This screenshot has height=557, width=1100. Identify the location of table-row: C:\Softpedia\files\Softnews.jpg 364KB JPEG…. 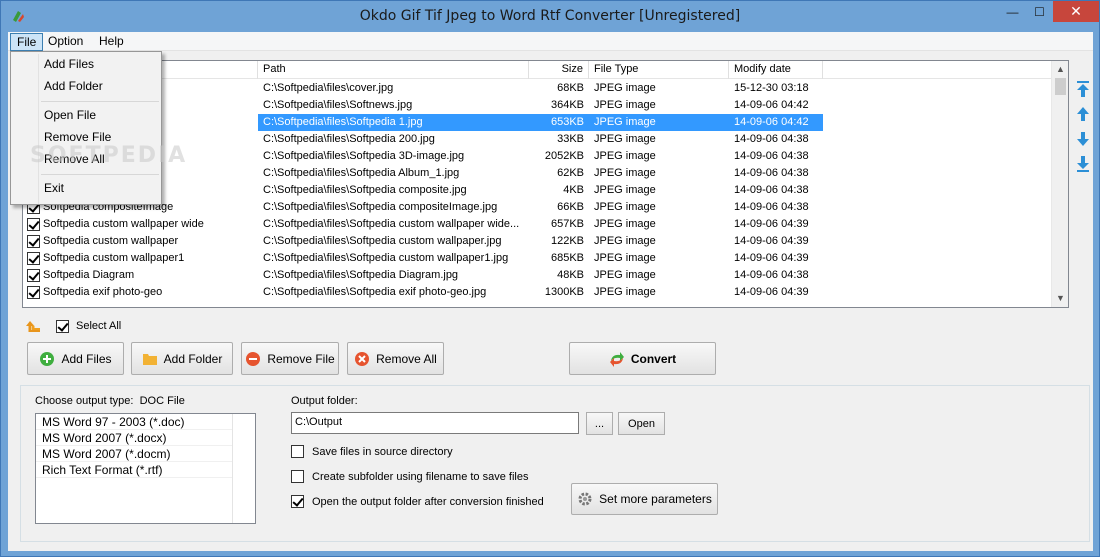
(538, 105).